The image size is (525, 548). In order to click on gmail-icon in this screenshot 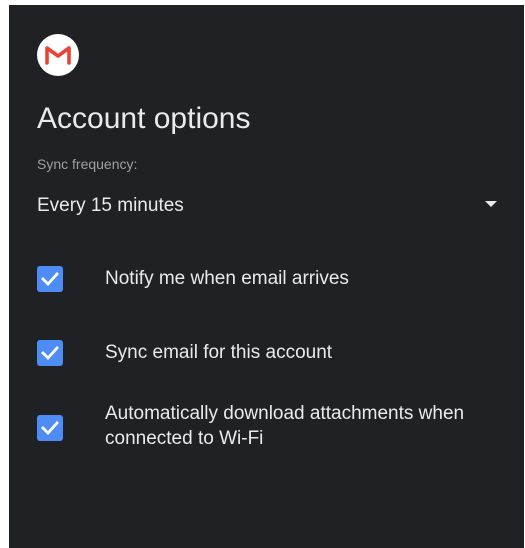, I will do `click(58, 55)`.